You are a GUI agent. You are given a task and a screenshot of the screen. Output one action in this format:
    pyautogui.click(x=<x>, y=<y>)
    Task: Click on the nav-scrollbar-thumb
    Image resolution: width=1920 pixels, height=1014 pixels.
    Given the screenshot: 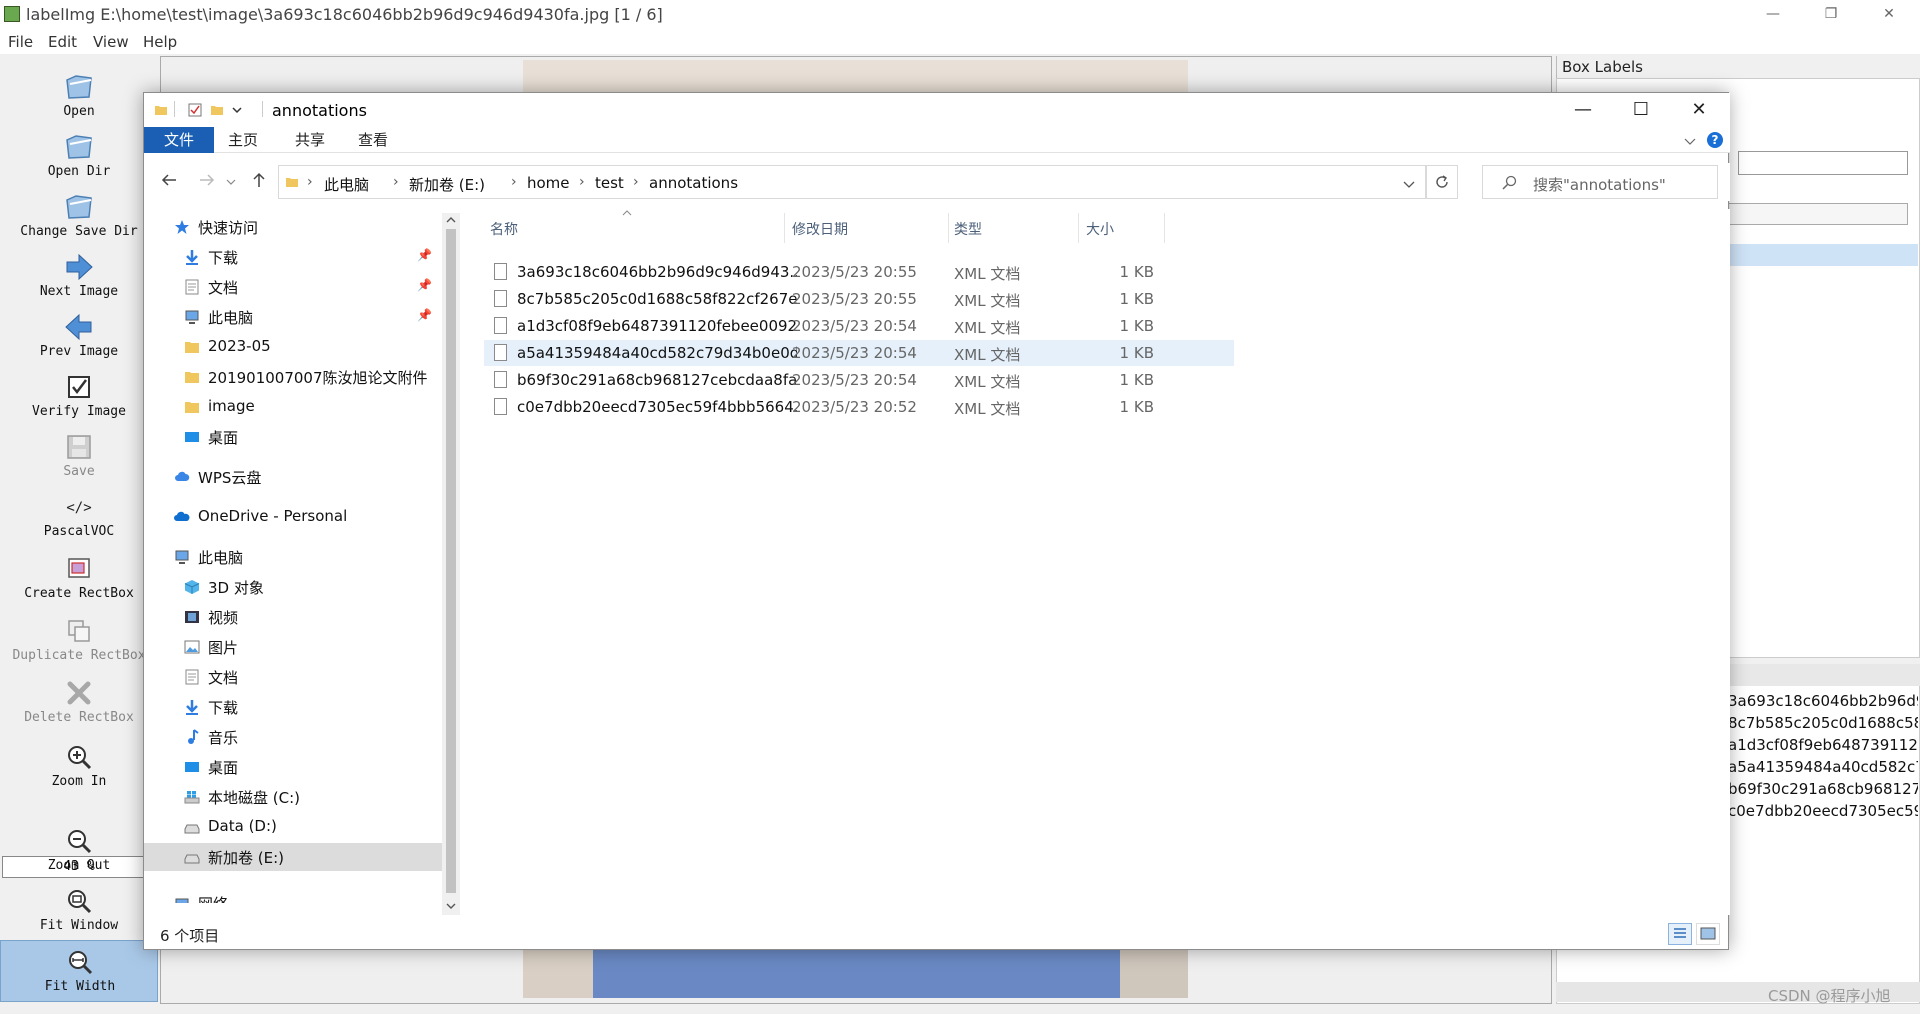 What is the action you would take?
    pyautogui.click(x=451, y=561)
    